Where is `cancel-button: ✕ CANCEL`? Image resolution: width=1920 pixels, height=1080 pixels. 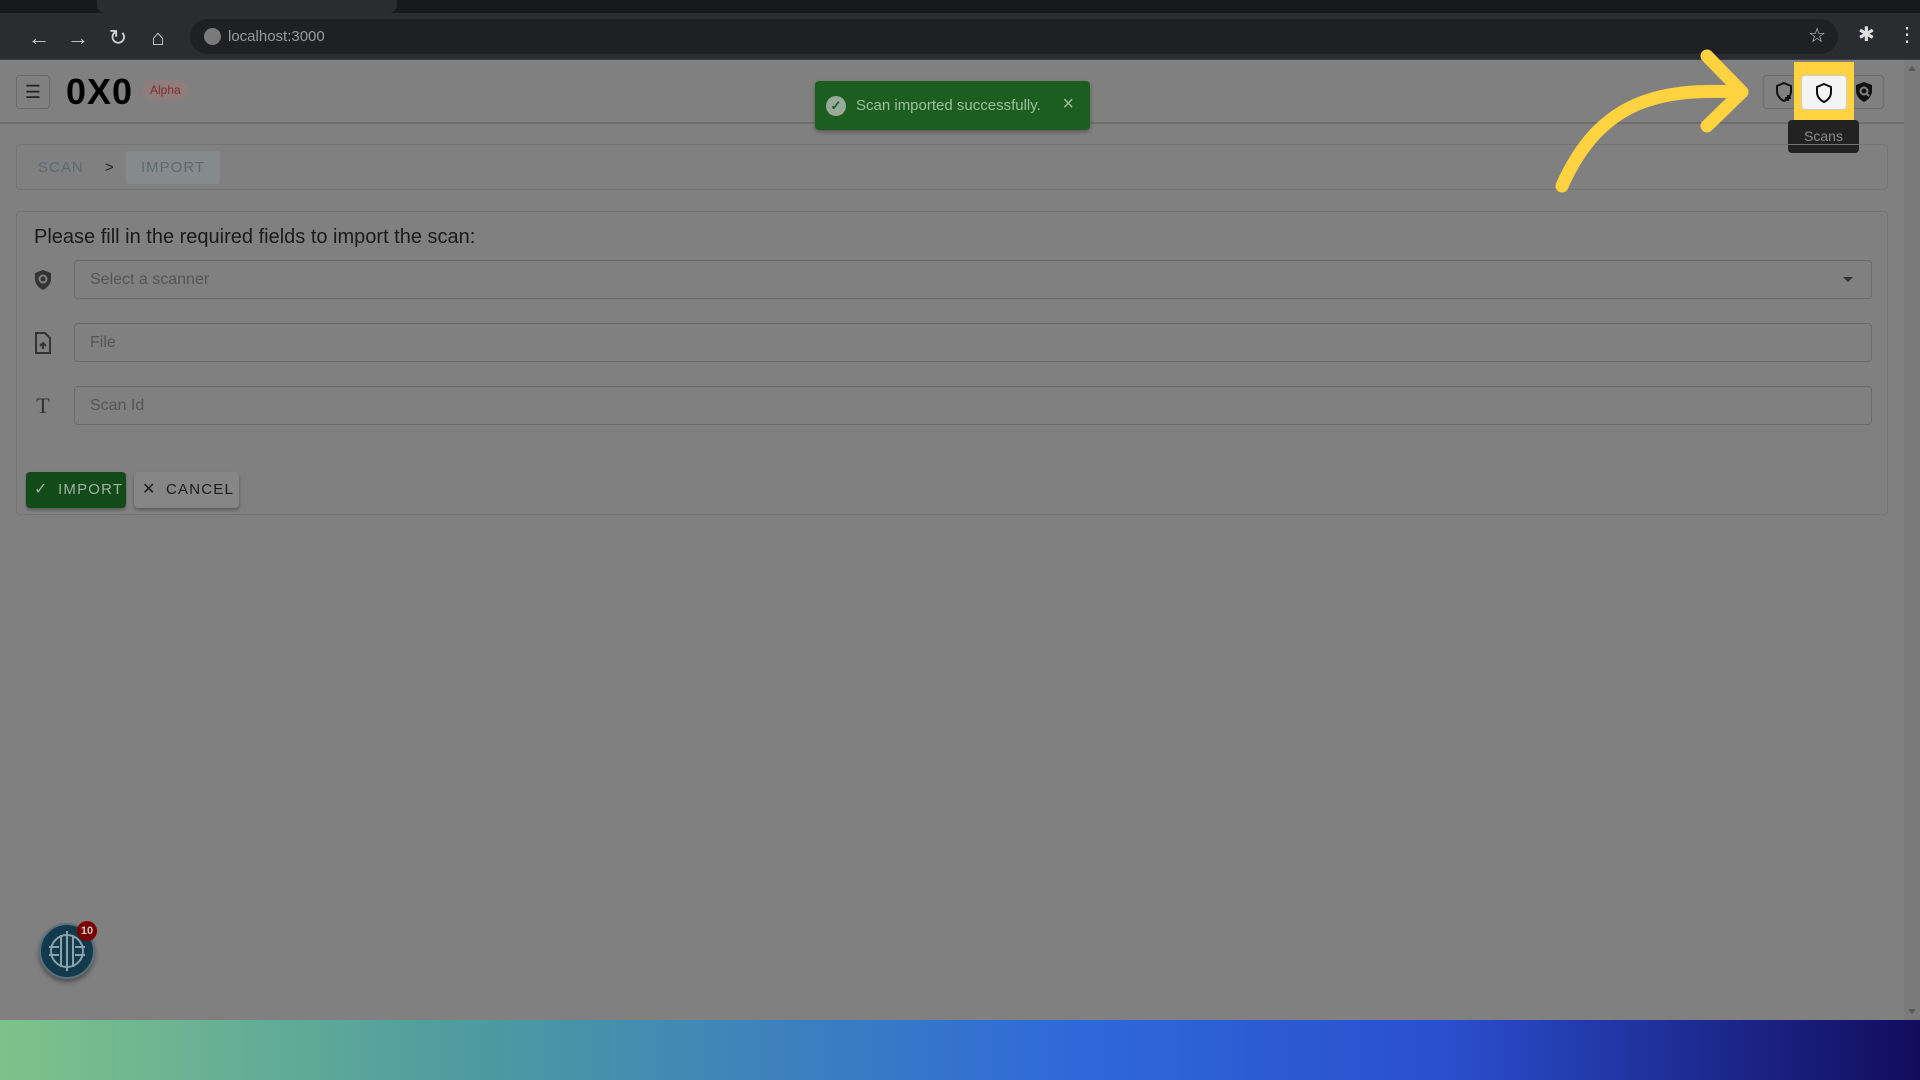
cancel-button: ✕ CANCEL is located at coordinates (186, 490).